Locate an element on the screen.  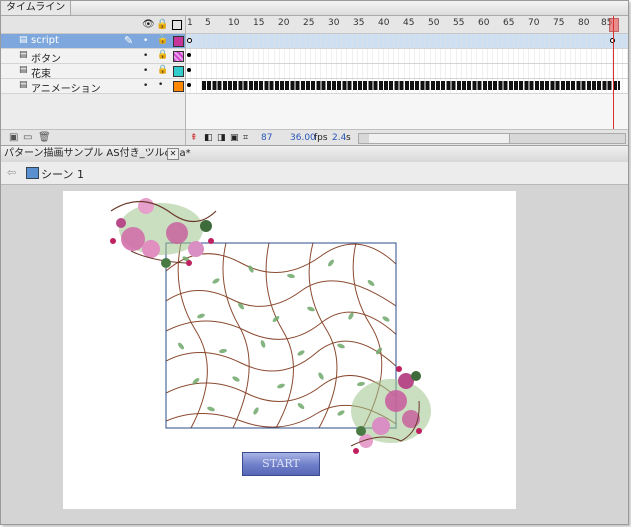
start-button: START is located at coordinates (281, 464).